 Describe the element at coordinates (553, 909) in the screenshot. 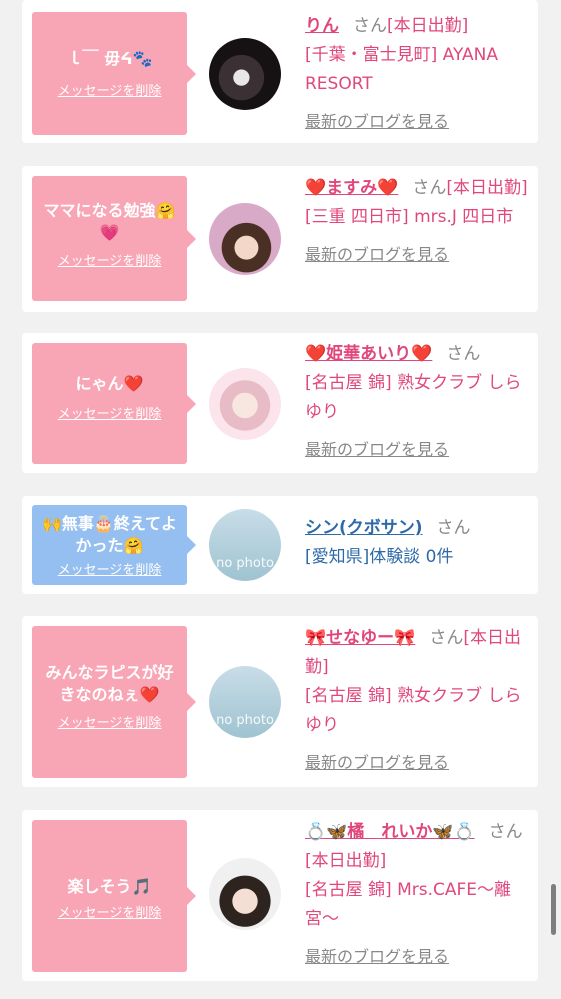

I see `scrollbar` at that location.